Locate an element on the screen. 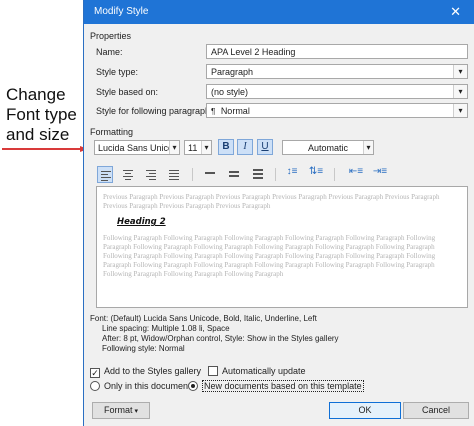 This screenshot has width=474, height=426. description-line: Line spacing: Multiple 1.08 li, Space is located at coordinates (166, 328).